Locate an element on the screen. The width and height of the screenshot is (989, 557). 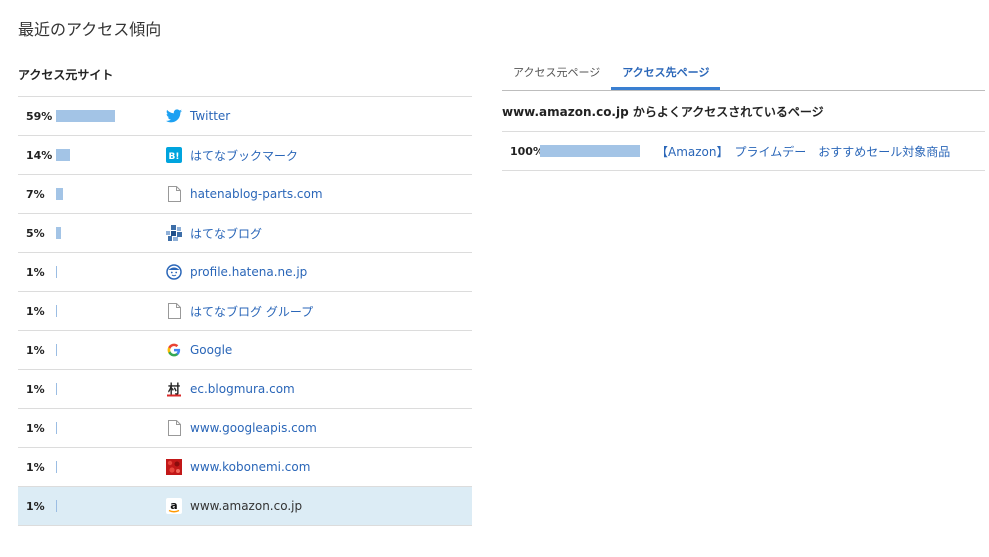
referrer-percent: 59% is located at coordinates (39, 116).